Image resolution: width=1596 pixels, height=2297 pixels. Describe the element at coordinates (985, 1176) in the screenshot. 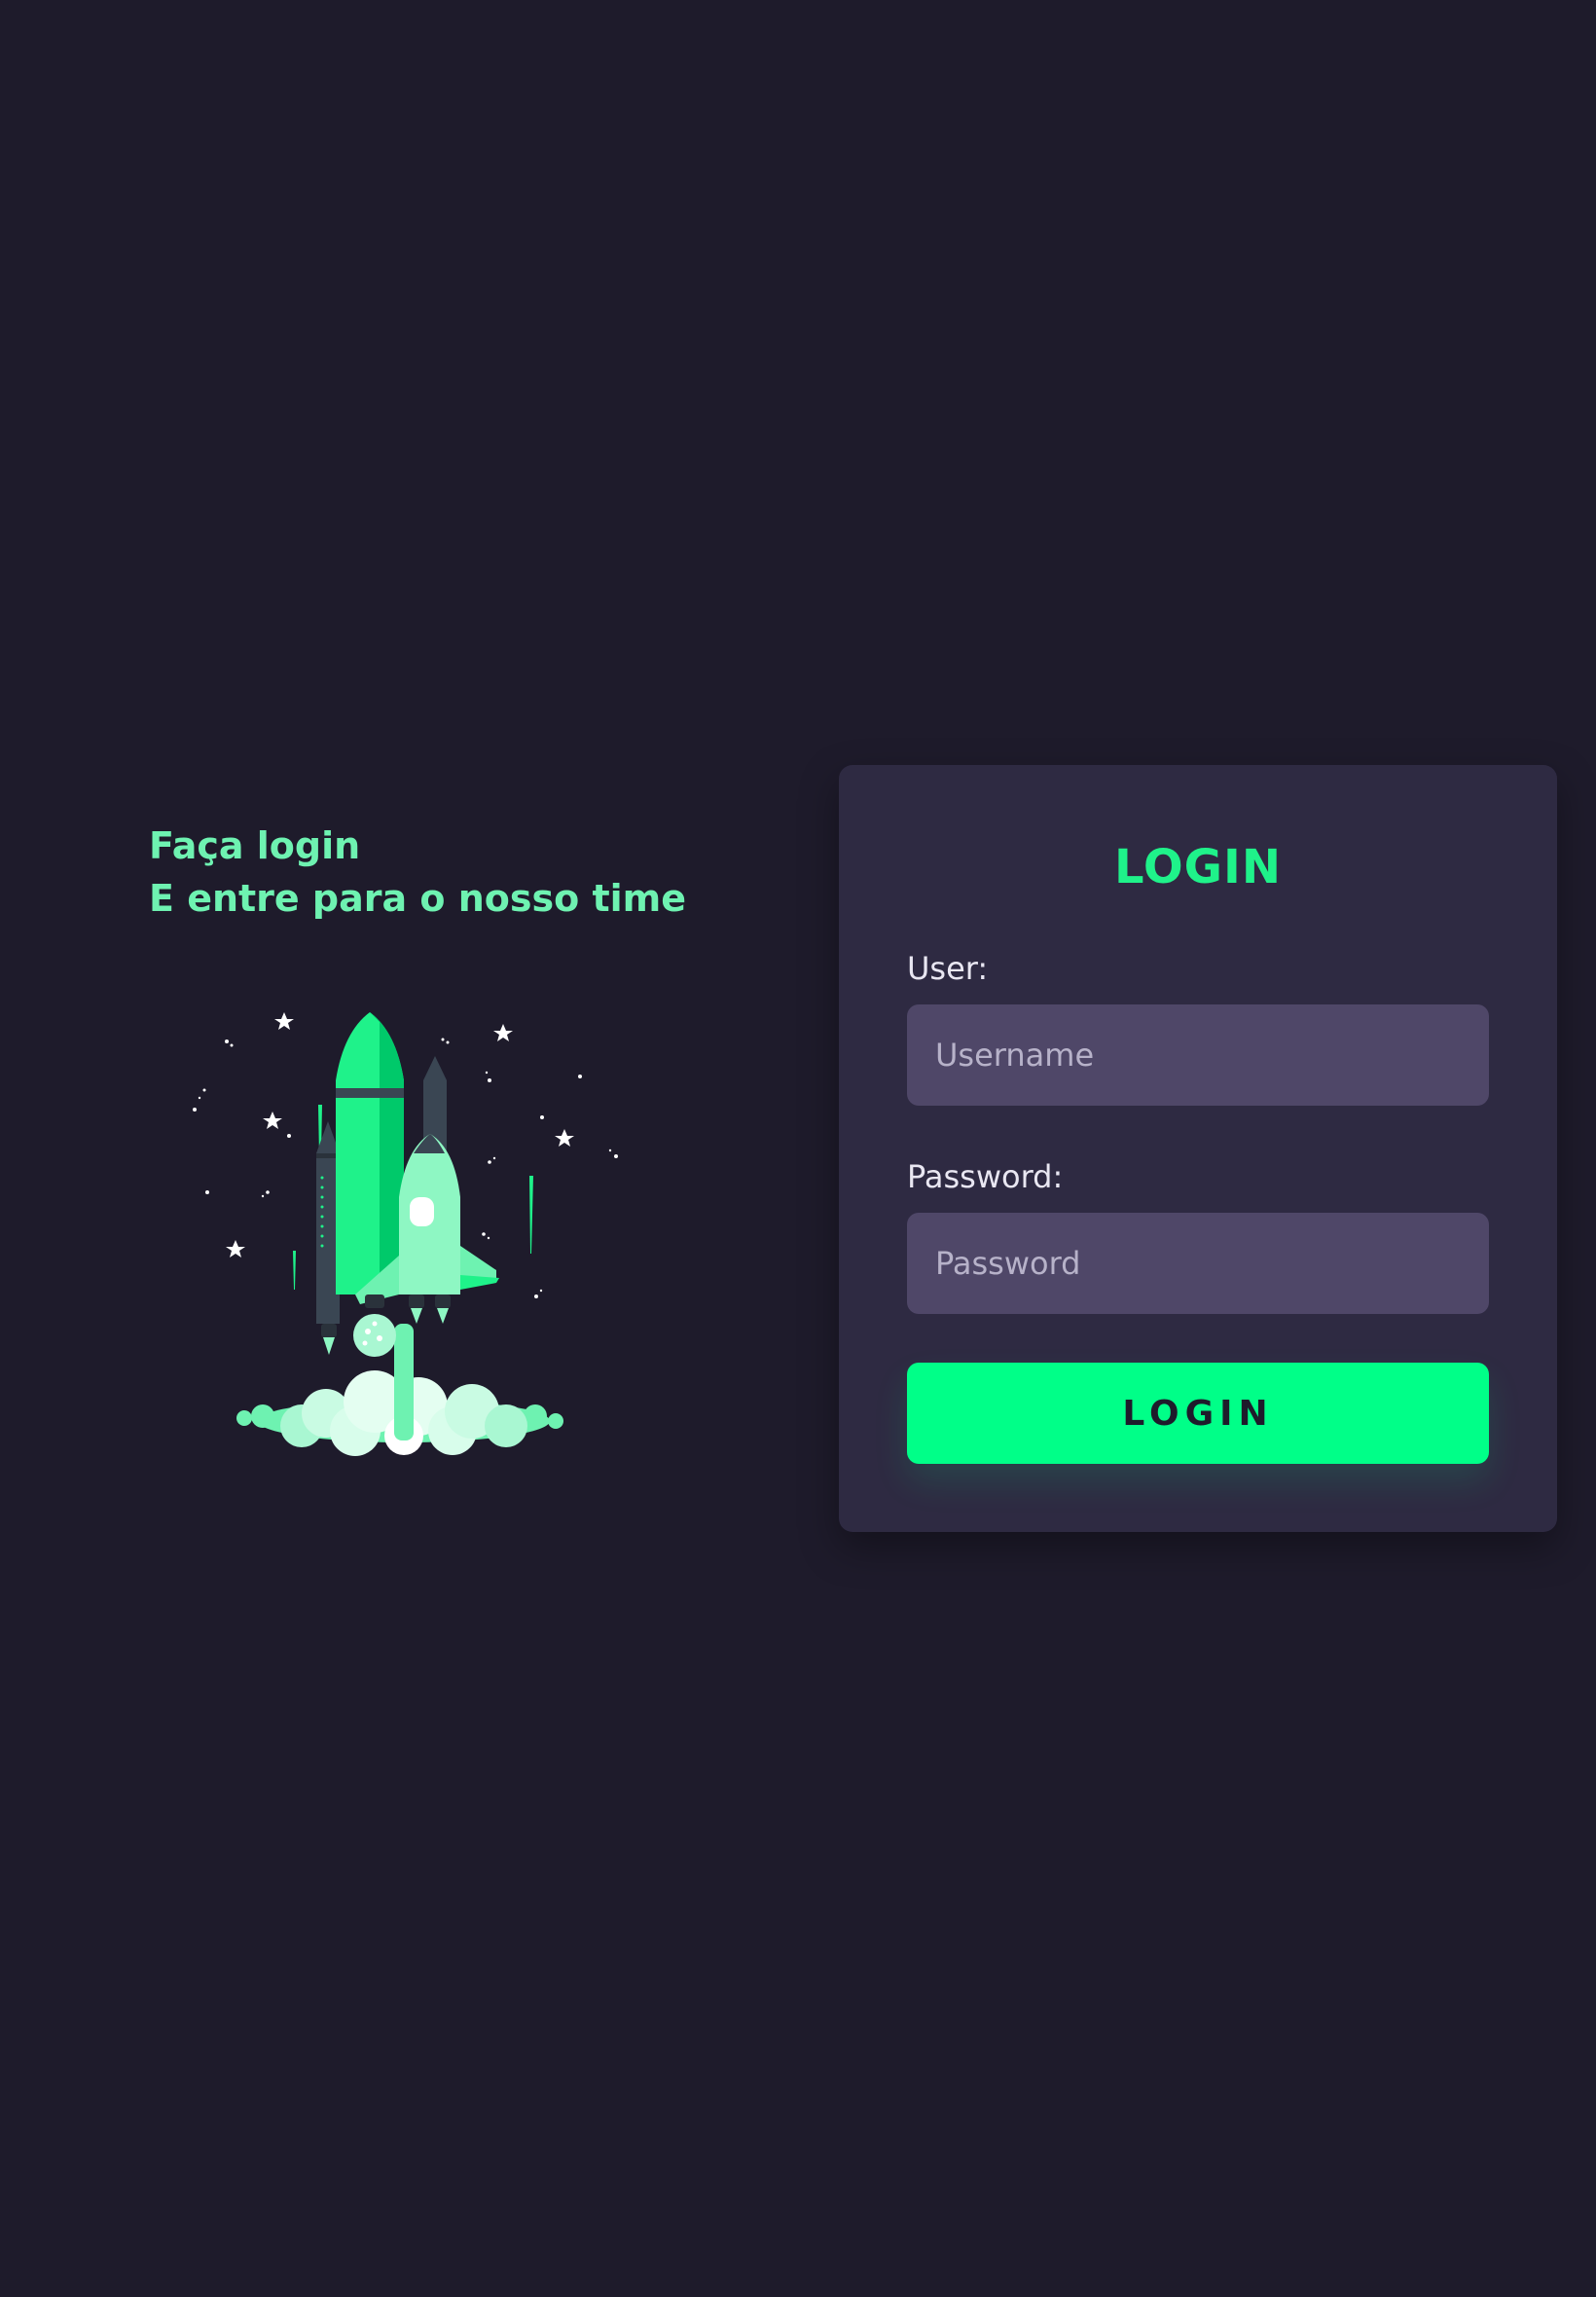

I see `password-label: Password:` at that location.